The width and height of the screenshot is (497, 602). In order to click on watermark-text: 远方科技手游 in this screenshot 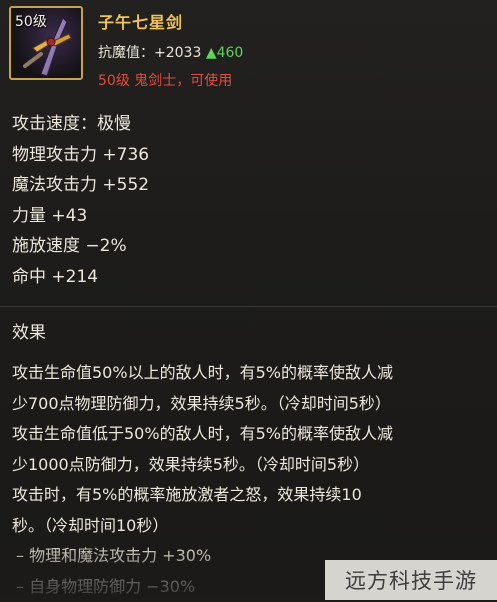, I will do `click(411, 580)`.